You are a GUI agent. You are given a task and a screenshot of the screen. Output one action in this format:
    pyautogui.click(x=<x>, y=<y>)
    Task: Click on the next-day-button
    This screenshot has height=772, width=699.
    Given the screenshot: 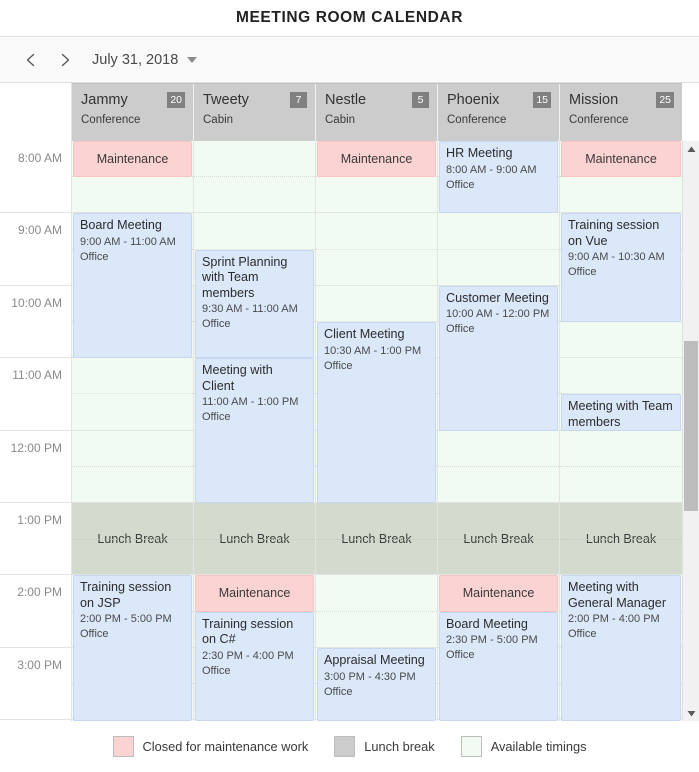 What is the action you would take?
    pyautogui.click(x=65, y=60)
    